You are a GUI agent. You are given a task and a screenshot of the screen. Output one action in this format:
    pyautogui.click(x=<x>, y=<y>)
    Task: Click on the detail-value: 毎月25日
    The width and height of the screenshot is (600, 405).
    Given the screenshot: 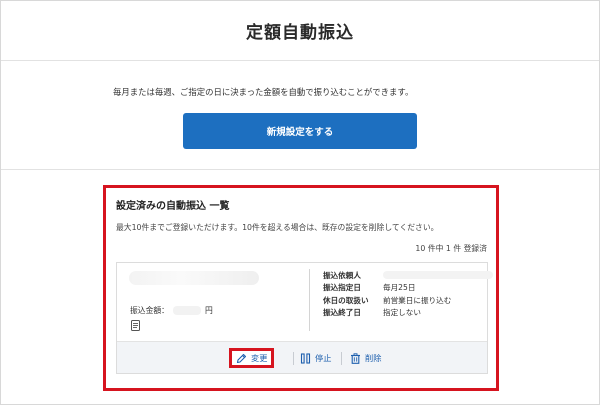 What is the action you would take?
    pyautogui.click(x=399, y=288)
    